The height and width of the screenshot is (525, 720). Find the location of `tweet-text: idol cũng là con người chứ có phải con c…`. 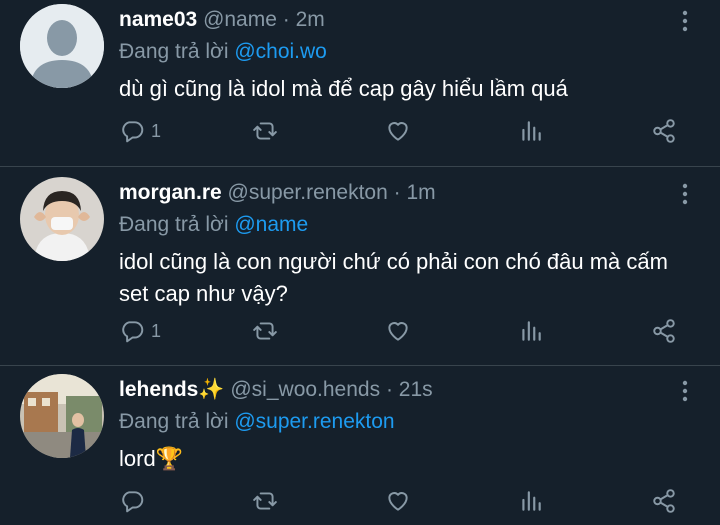

tweet-text: idol cũng là con người chứ có phải con c… is located at coordinates (393, 277).